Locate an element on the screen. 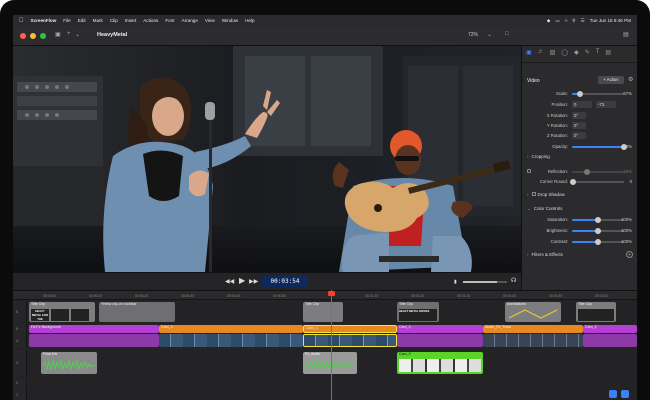 This screenshot has height=400, width=650. saturation-value: 100% is located at coordinates (626, 219).